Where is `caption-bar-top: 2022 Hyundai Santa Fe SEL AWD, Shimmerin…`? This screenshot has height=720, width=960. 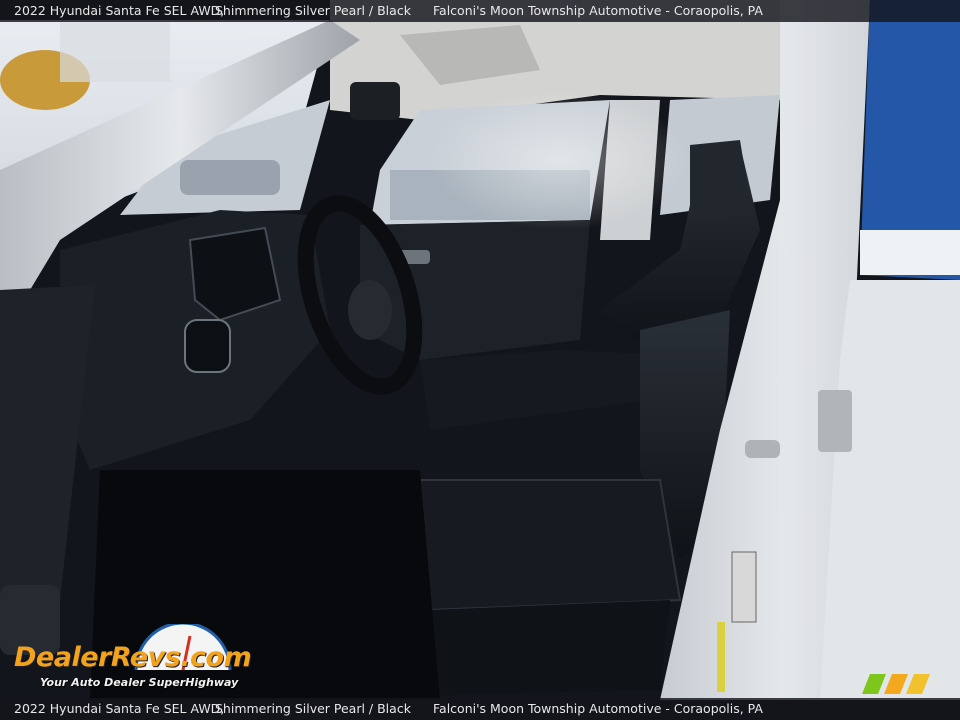
caption-bar-top: 2022 Hyundai Santa Fe SEL AWD, Shimmerin… is located at coordinates (480, 11).